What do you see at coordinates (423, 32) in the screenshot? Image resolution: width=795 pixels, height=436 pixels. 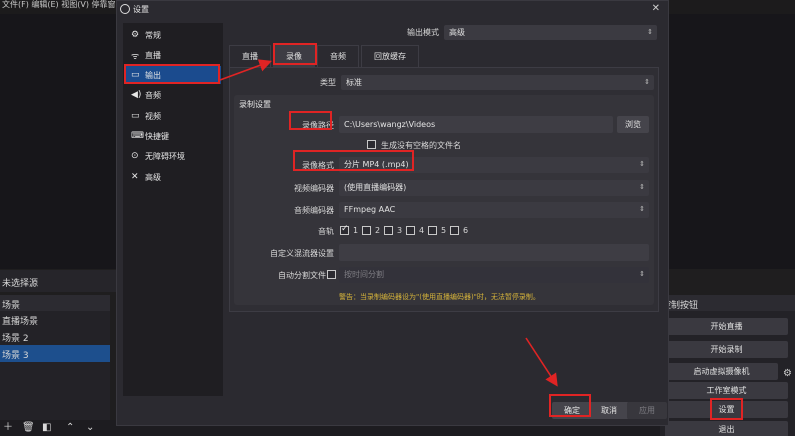 I see `output-mode-label: 输出模式` at bounding box center [423, 32].